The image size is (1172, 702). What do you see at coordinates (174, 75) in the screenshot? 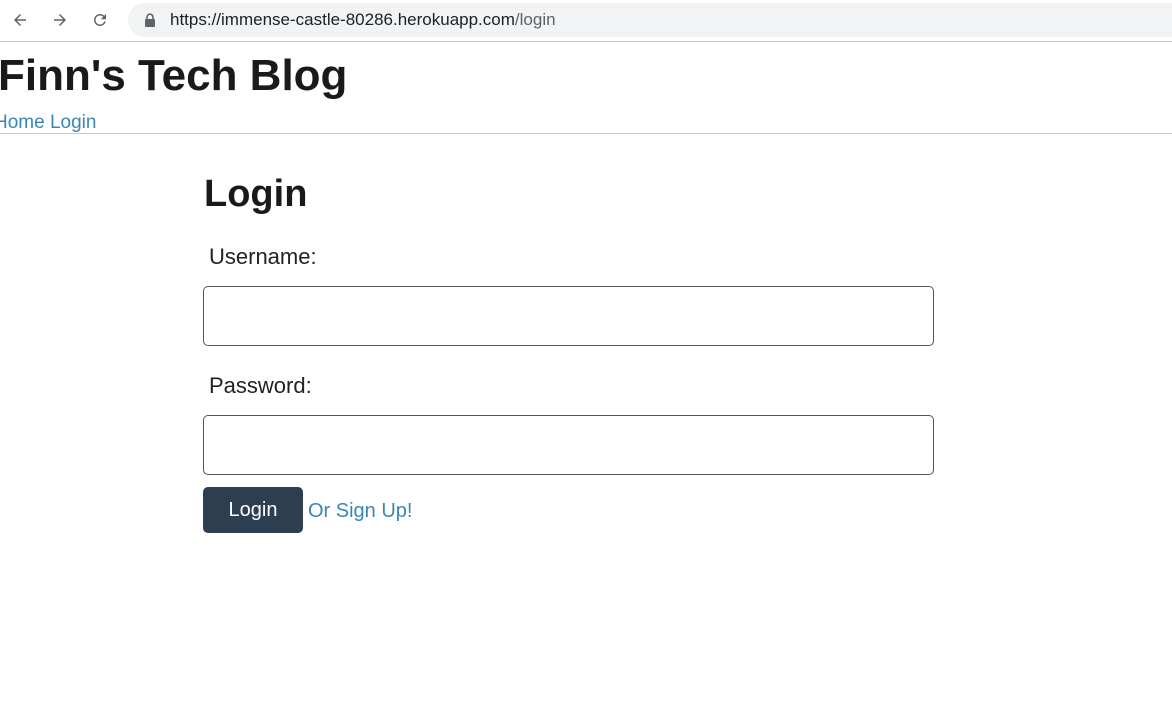
I see `site-title: Finn's Tech Blog` at bounding box center [174, 75].